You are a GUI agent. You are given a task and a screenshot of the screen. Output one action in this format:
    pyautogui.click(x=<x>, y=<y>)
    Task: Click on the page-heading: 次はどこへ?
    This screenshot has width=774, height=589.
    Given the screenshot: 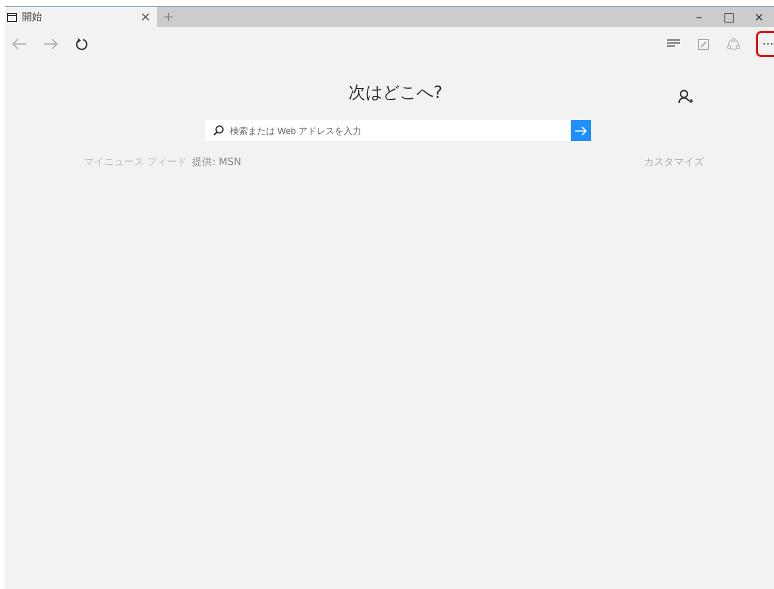 What is the action you would take?
    pyautogui.click(x=395, y=93)
    